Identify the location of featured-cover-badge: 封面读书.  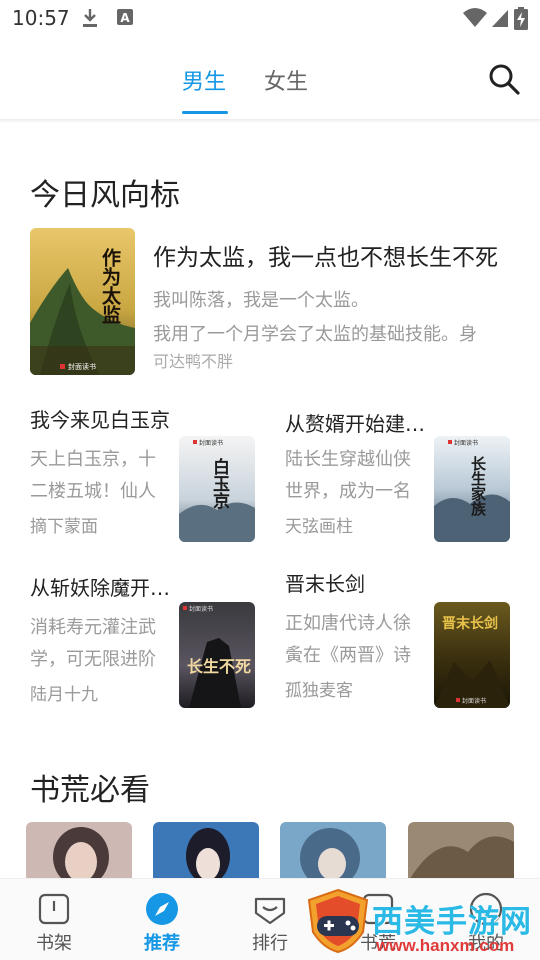
(82, 366).